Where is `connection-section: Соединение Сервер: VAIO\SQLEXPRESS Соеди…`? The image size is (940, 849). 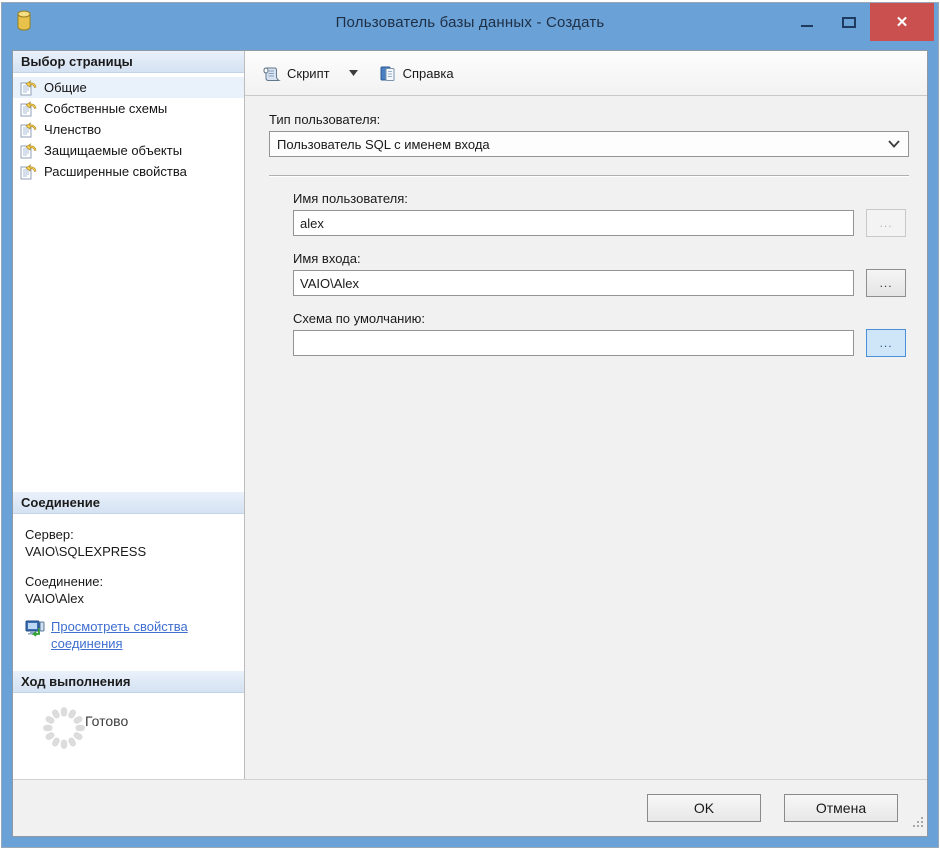 connection-section: Соединение Сервер: VAIO\SQLEXPRESS Соеди… is located at coordinates (128, 581).